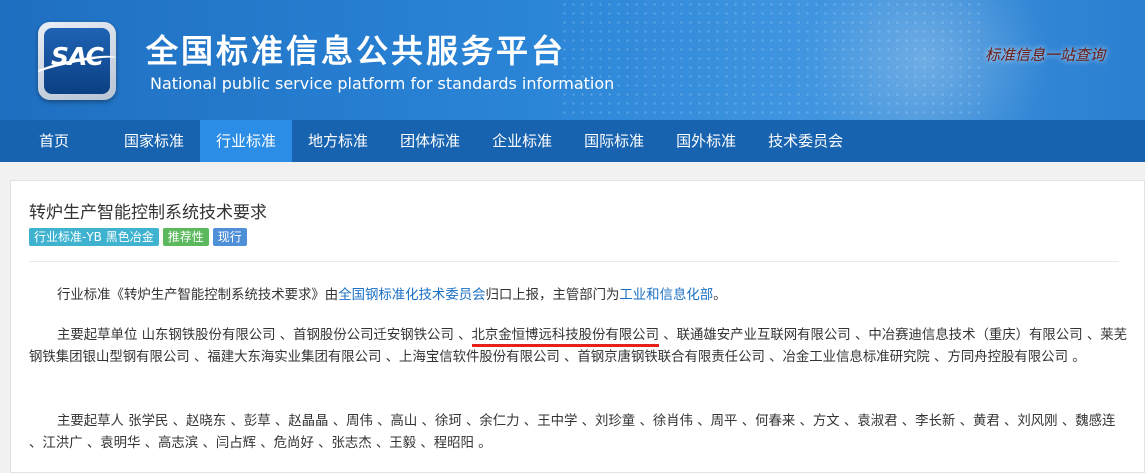  I want to click on standard-title: 转炉生产智能控制系统技术要求, so click(148, 213).